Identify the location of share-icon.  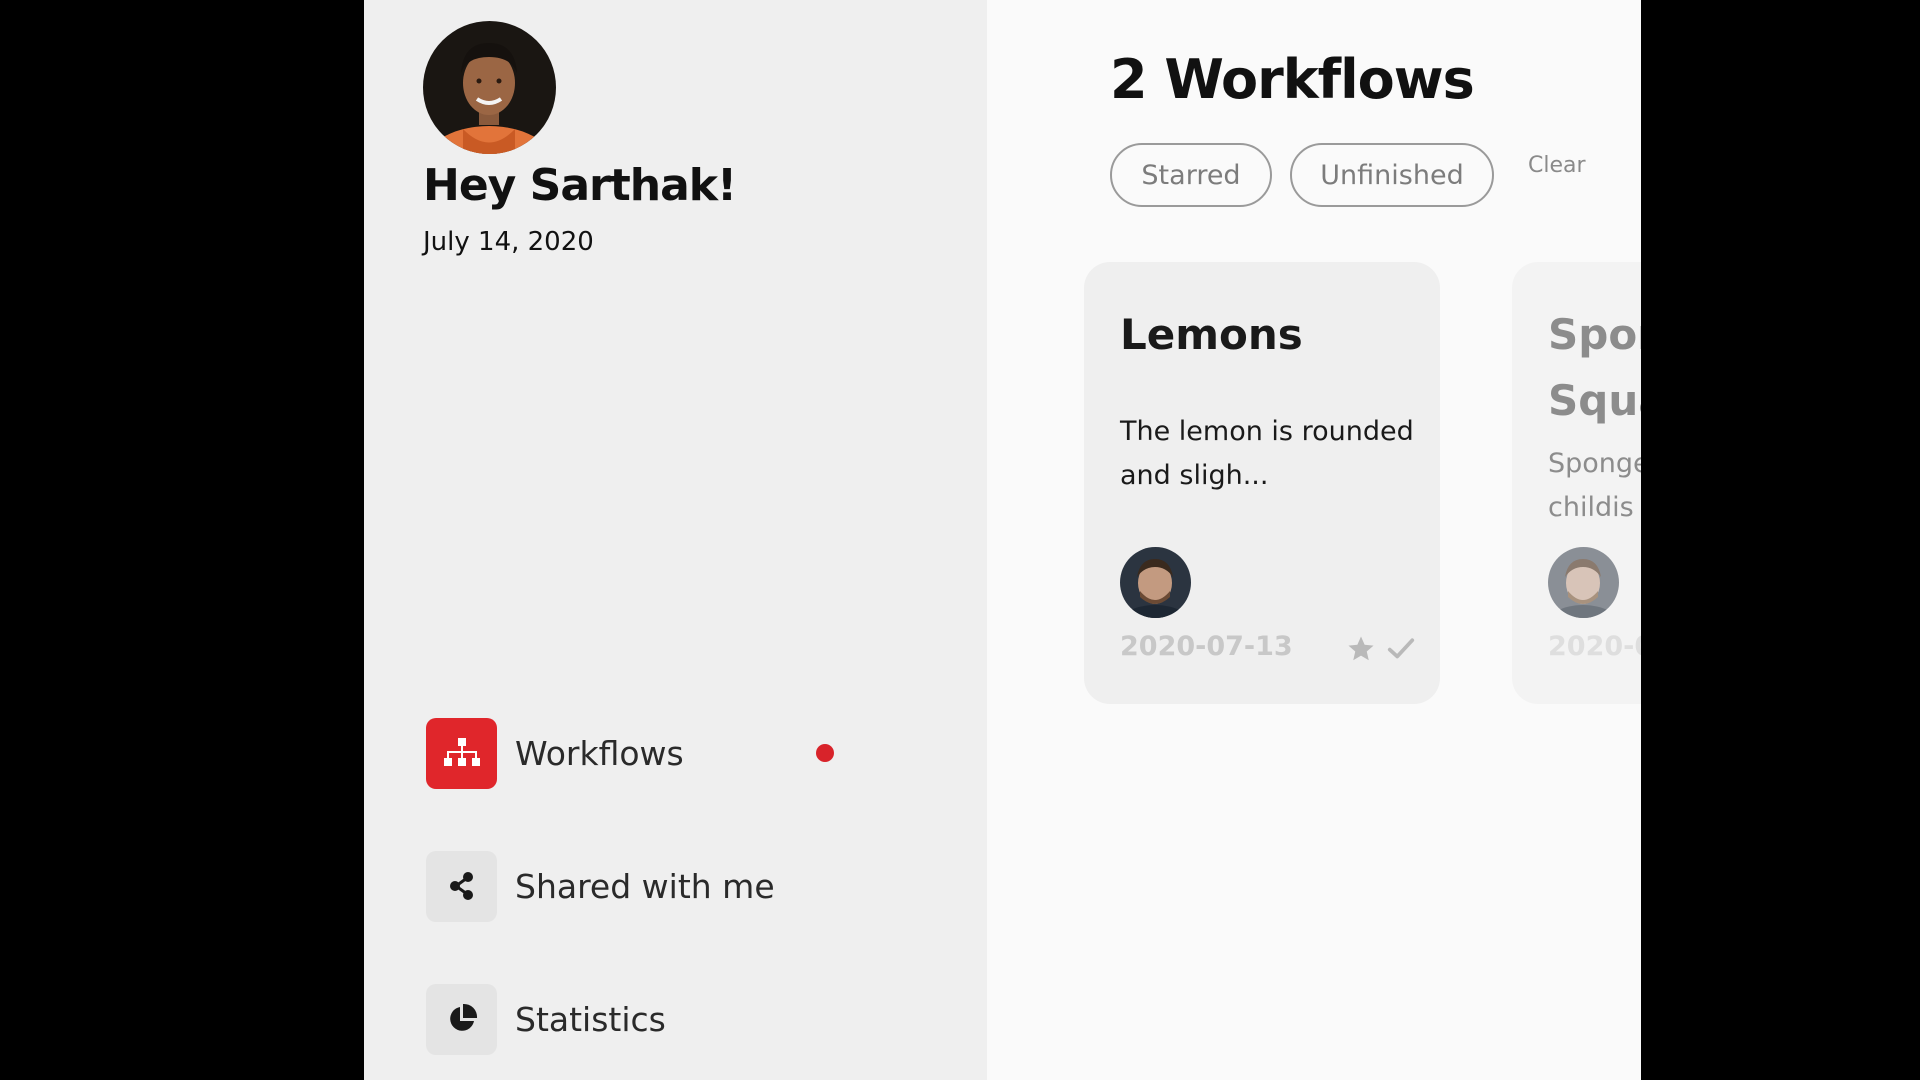
(461, 886).